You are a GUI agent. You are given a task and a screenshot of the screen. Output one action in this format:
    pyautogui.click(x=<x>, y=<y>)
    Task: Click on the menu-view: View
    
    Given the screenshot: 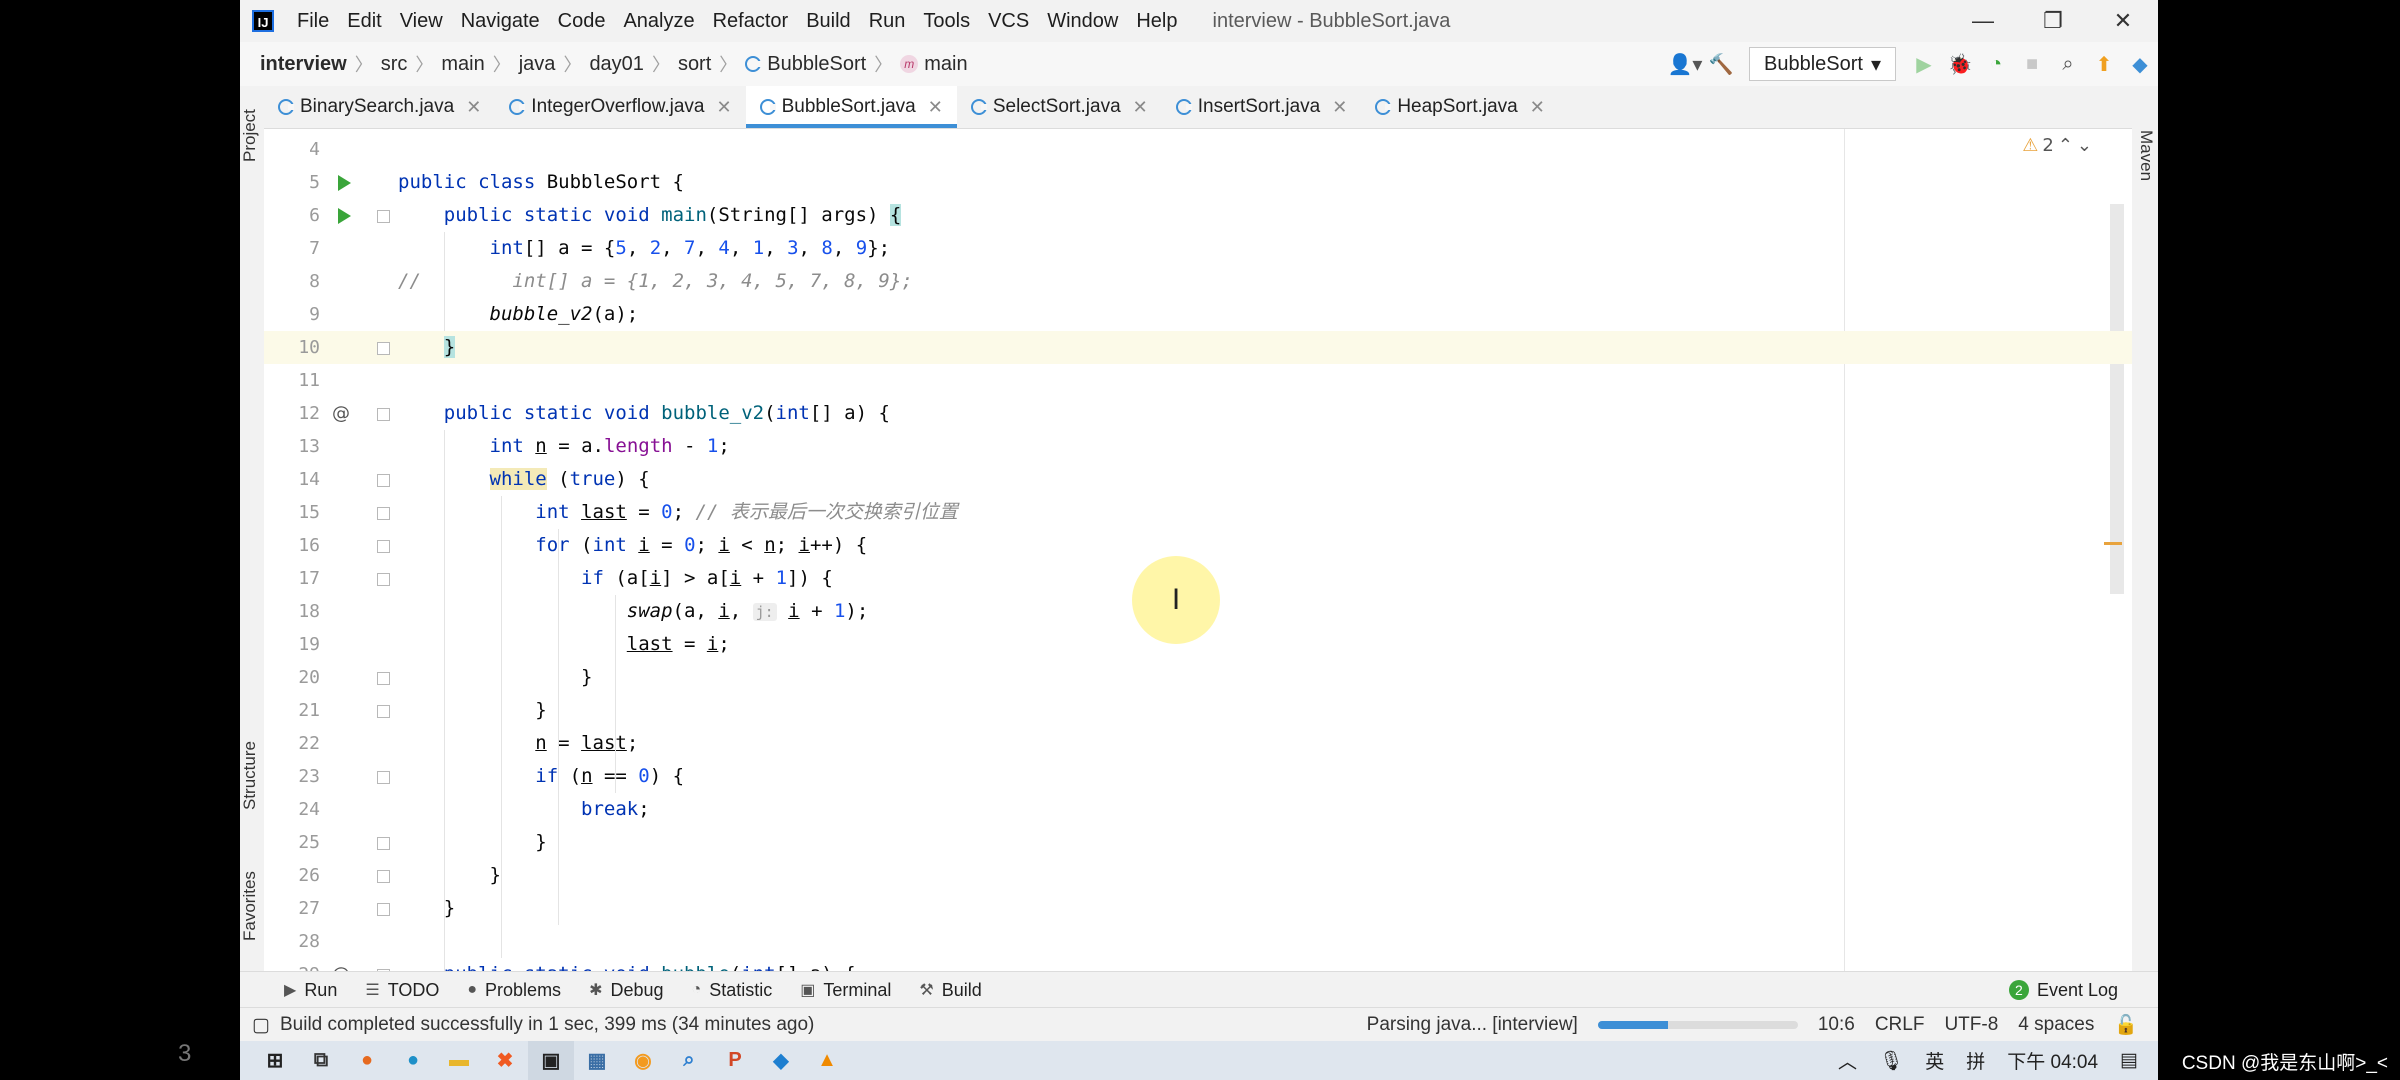 What is the action you would take?
    pyautogui.click(x=421, y=21)
    